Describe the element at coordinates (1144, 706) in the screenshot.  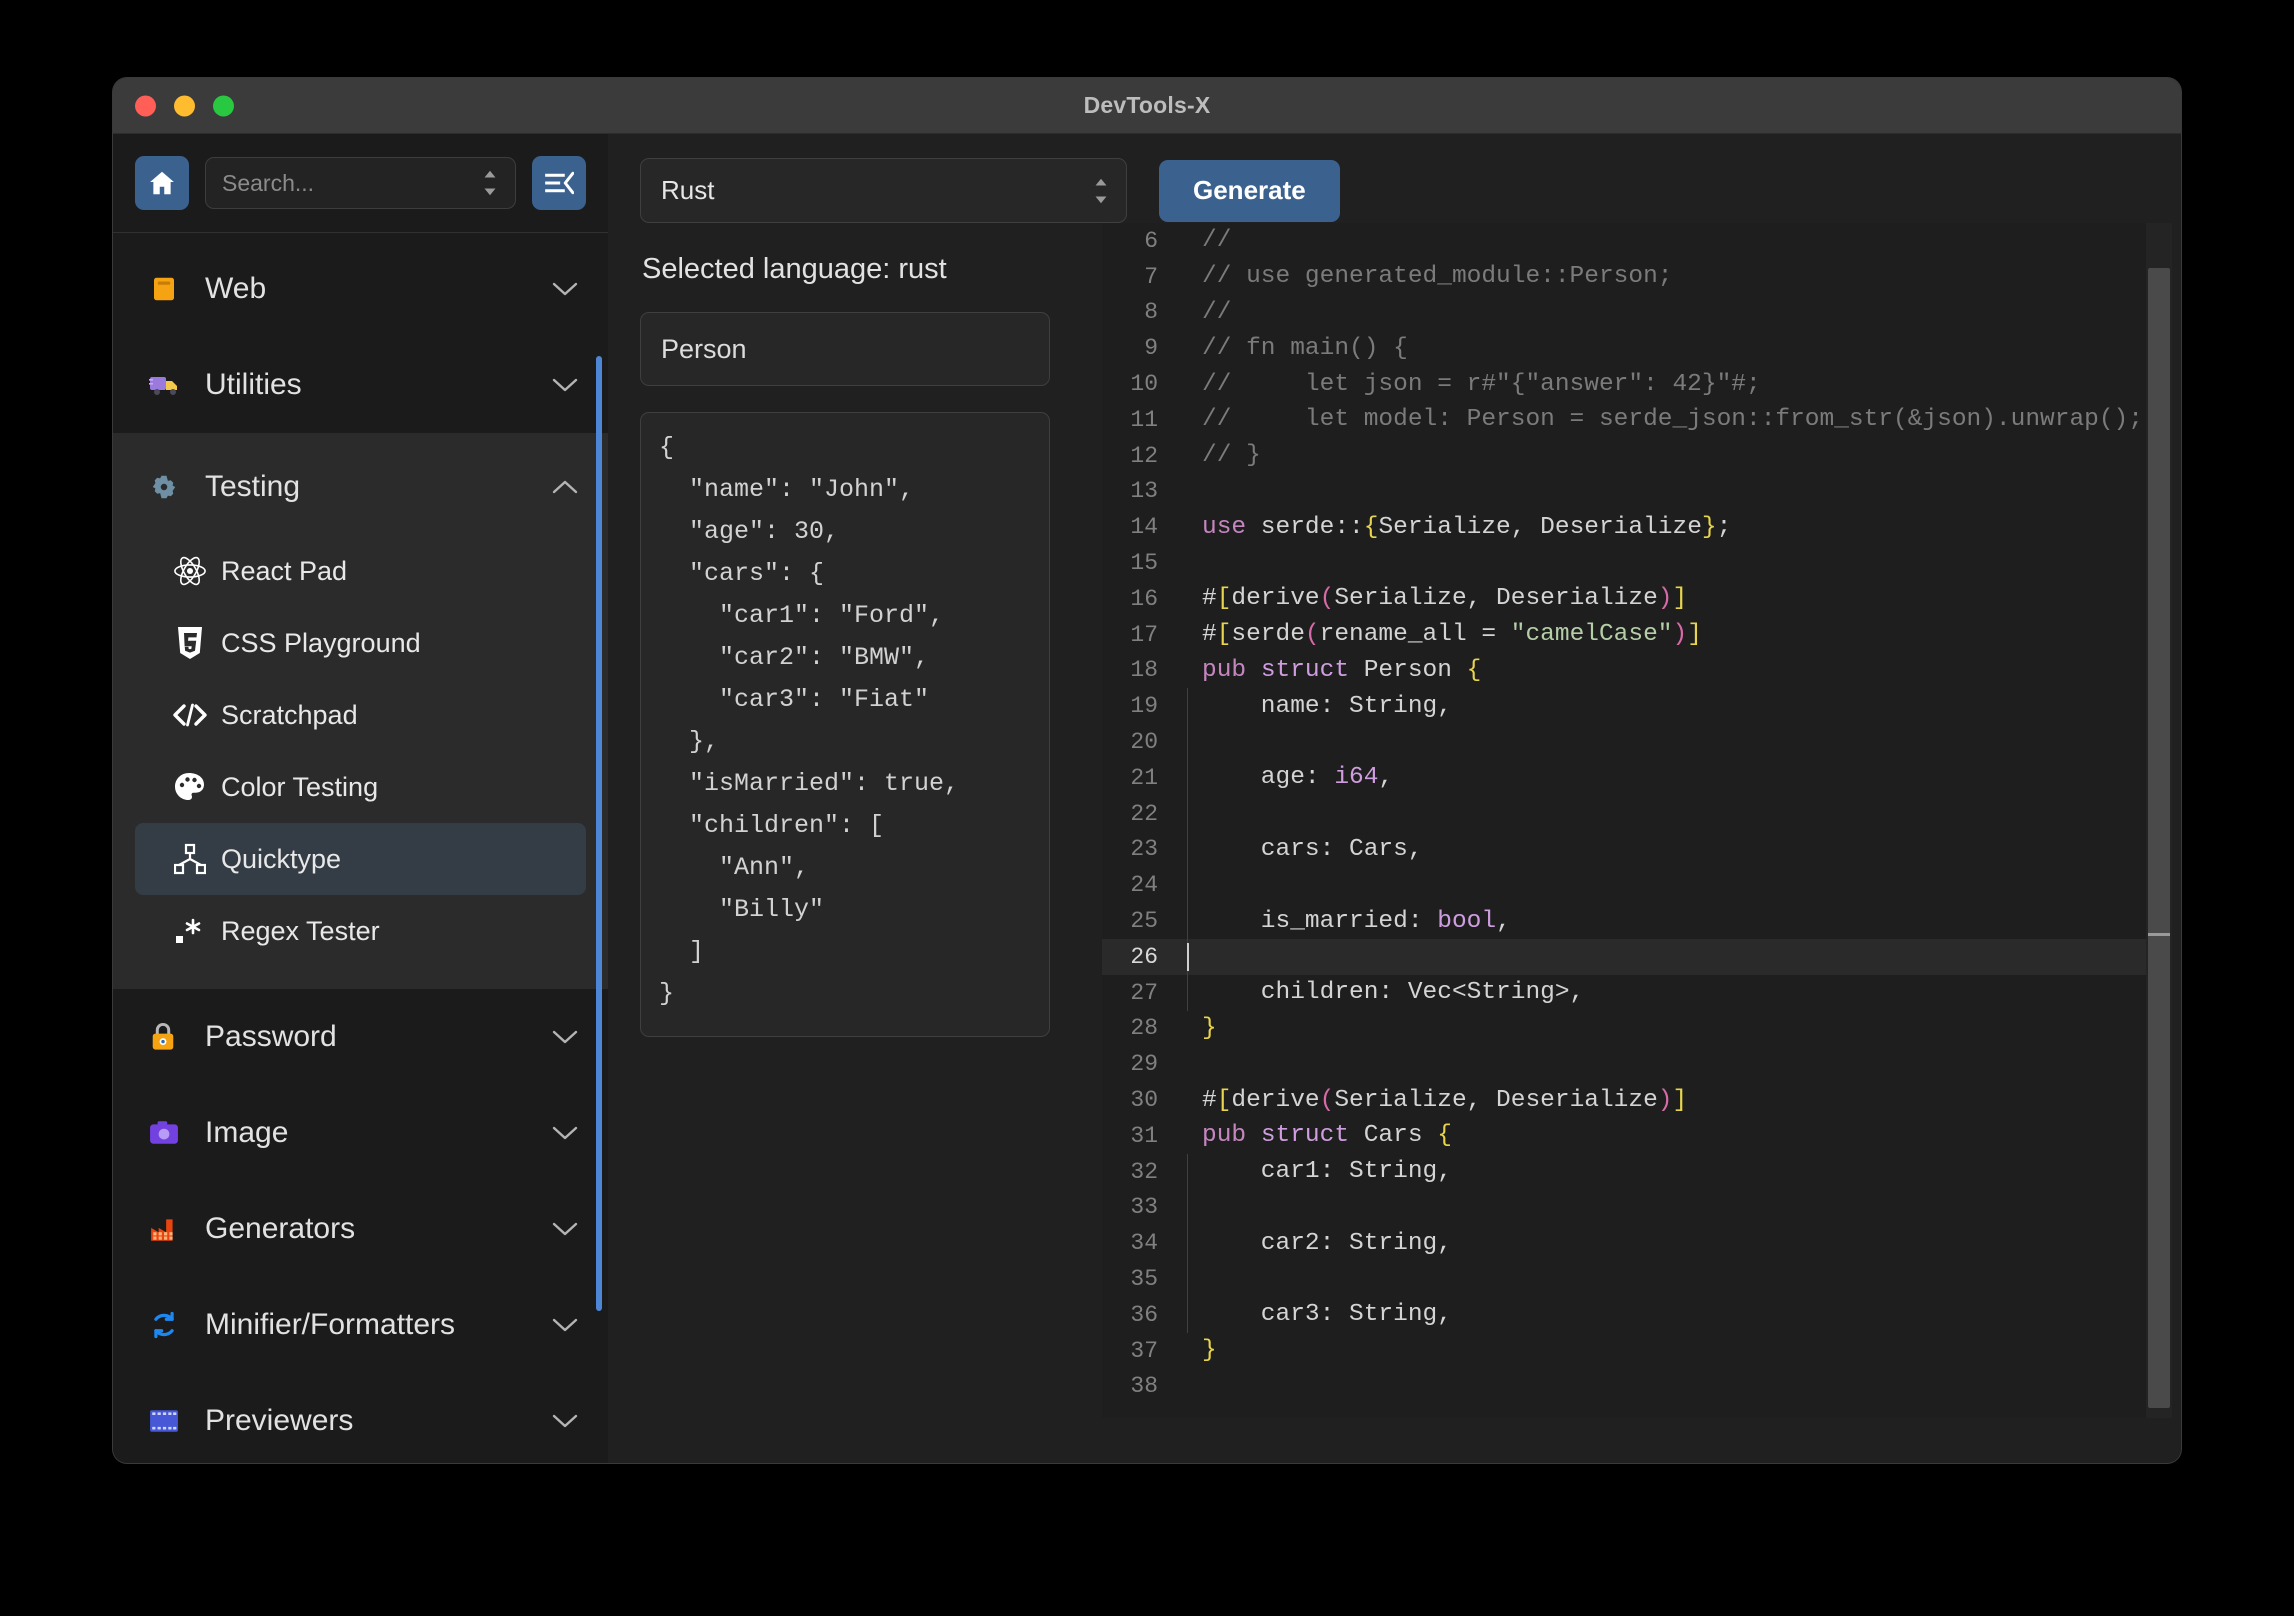
I see `line-number: 19` at that location.